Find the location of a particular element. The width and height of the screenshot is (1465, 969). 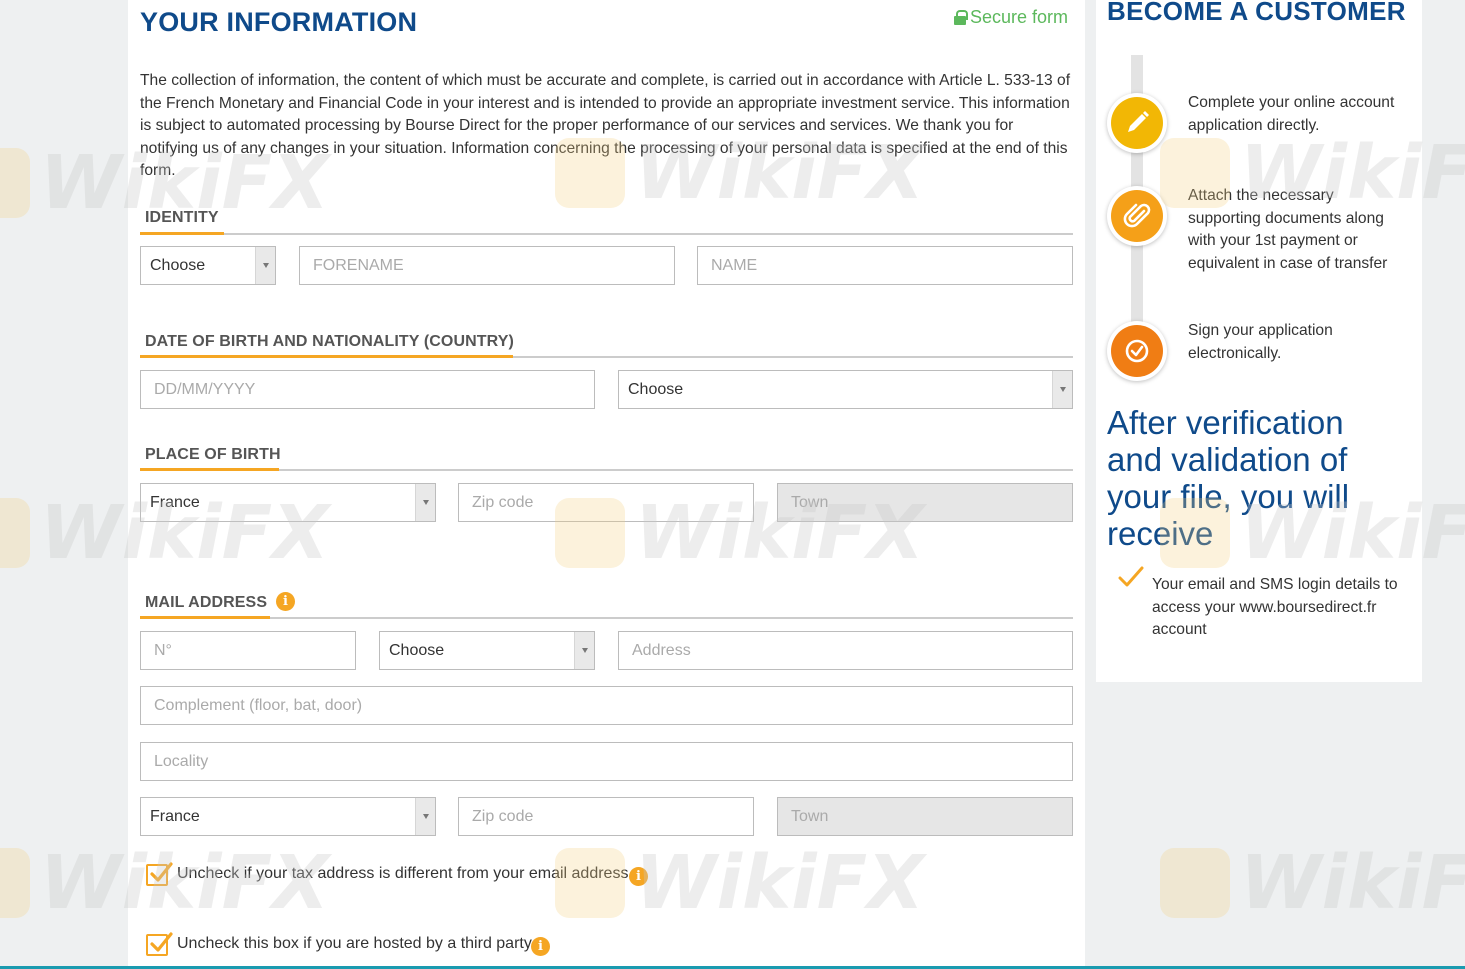

step-2-badge is located at coordinates (1137, 216).